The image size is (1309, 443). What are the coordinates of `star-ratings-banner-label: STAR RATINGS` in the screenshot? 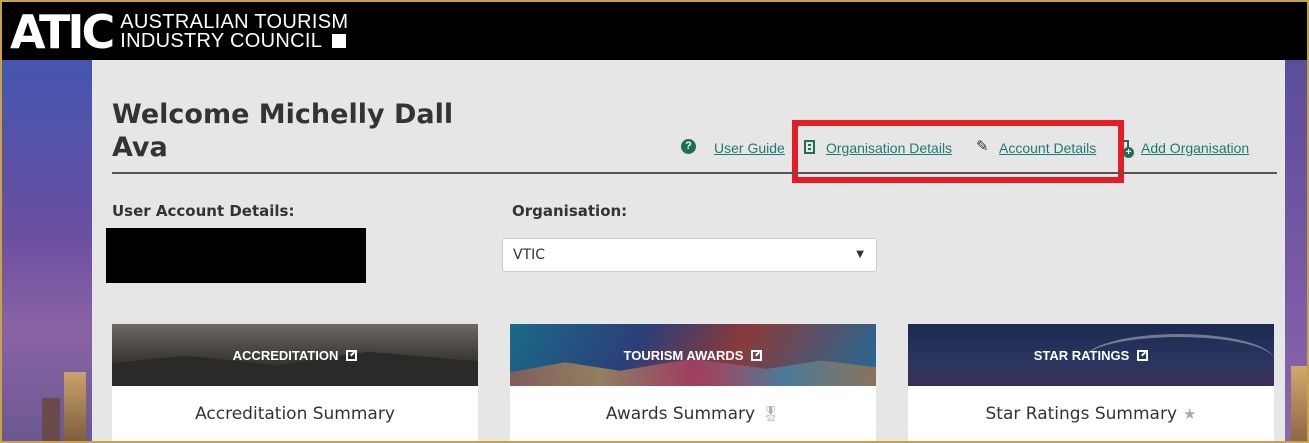 It's located at (1091, 355).